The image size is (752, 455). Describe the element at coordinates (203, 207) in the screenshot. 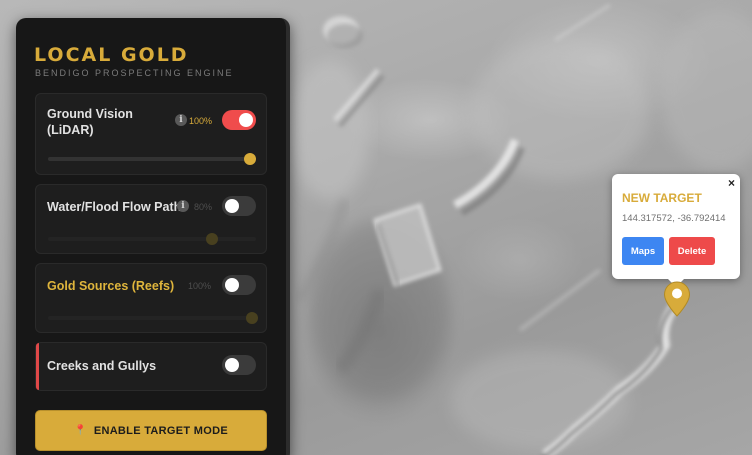

I see `opacity-value: 80%` at that location.